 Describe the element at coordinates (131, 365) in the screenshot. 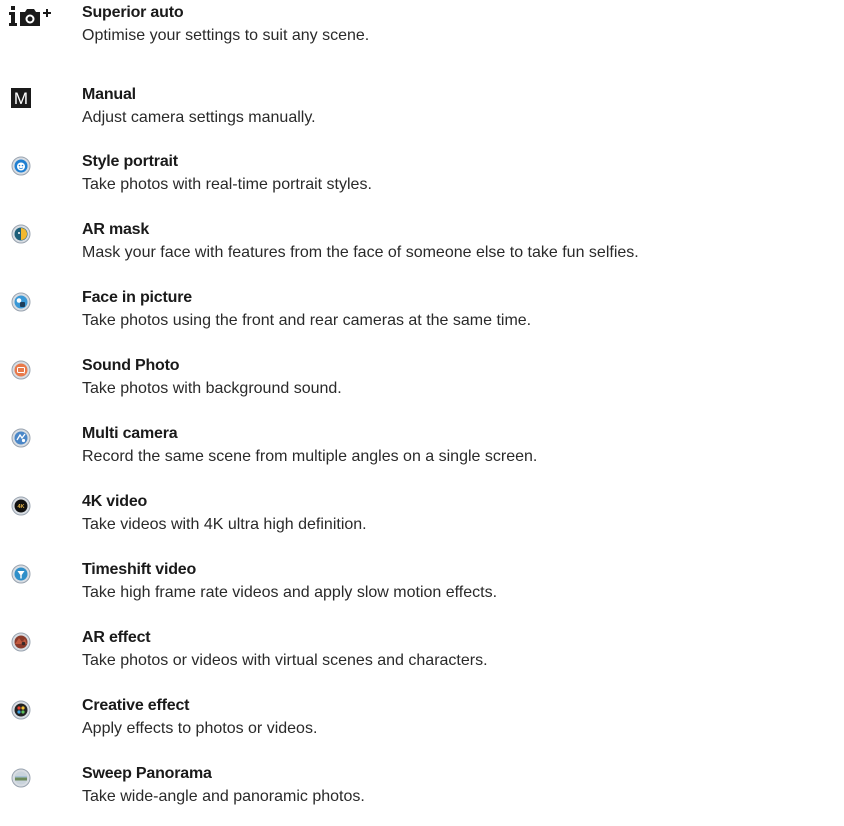

I see `mode-title: Sound Photo` at that location.